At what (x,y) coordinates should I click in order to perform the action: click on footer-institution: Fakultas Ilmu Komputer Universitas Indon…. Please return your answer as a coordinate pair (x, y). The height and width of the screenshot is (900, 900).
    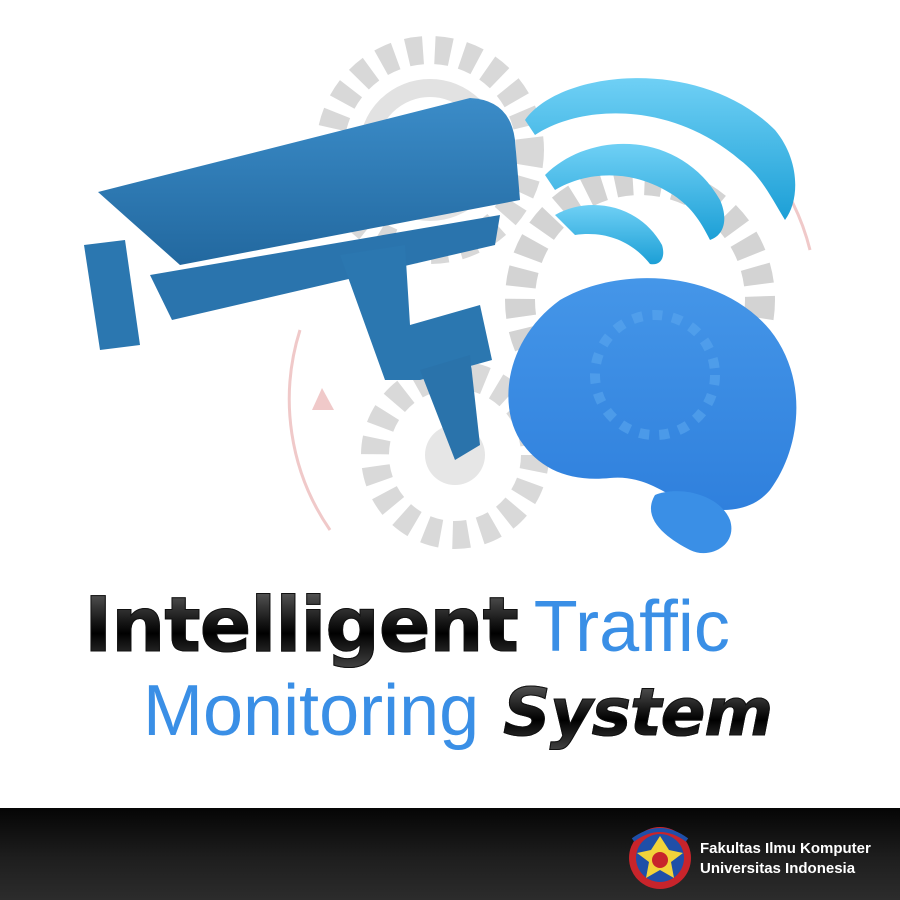
    Looking at the image, I should click on (785, 859).